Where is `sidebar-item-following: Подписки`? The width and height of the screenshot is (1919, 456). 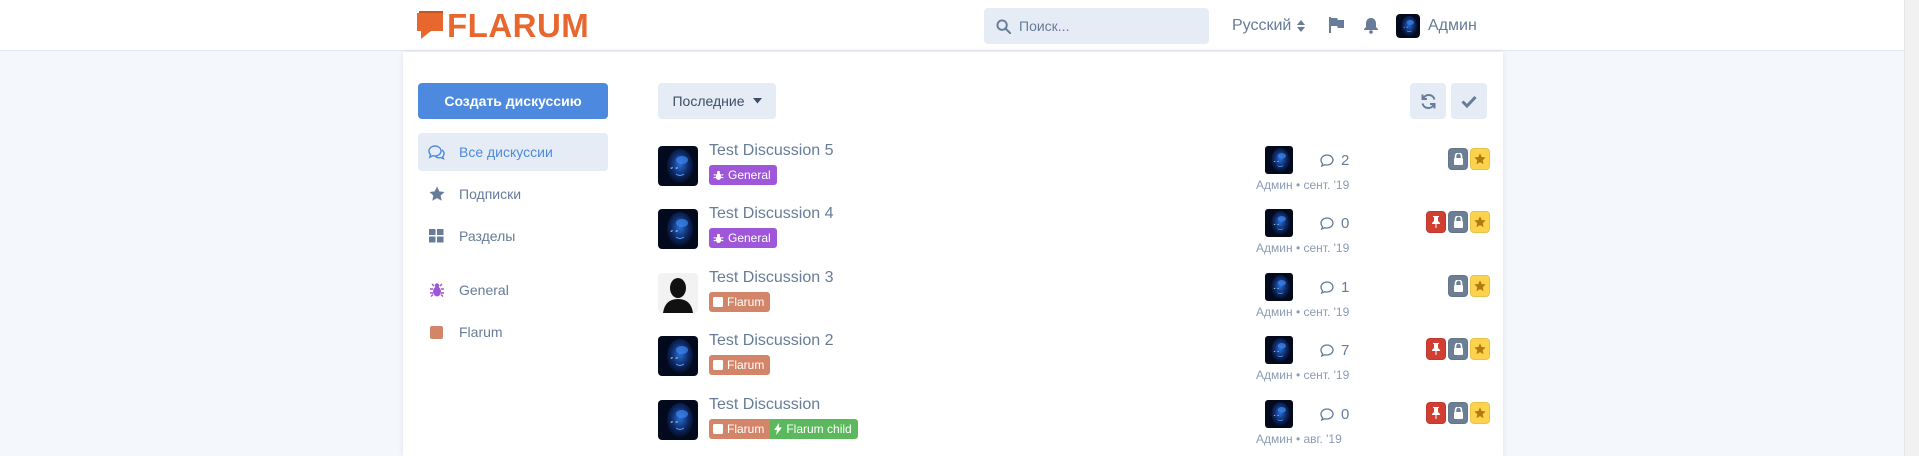
sidebar-item-following: Подписки is located at coordinates (513, 194).